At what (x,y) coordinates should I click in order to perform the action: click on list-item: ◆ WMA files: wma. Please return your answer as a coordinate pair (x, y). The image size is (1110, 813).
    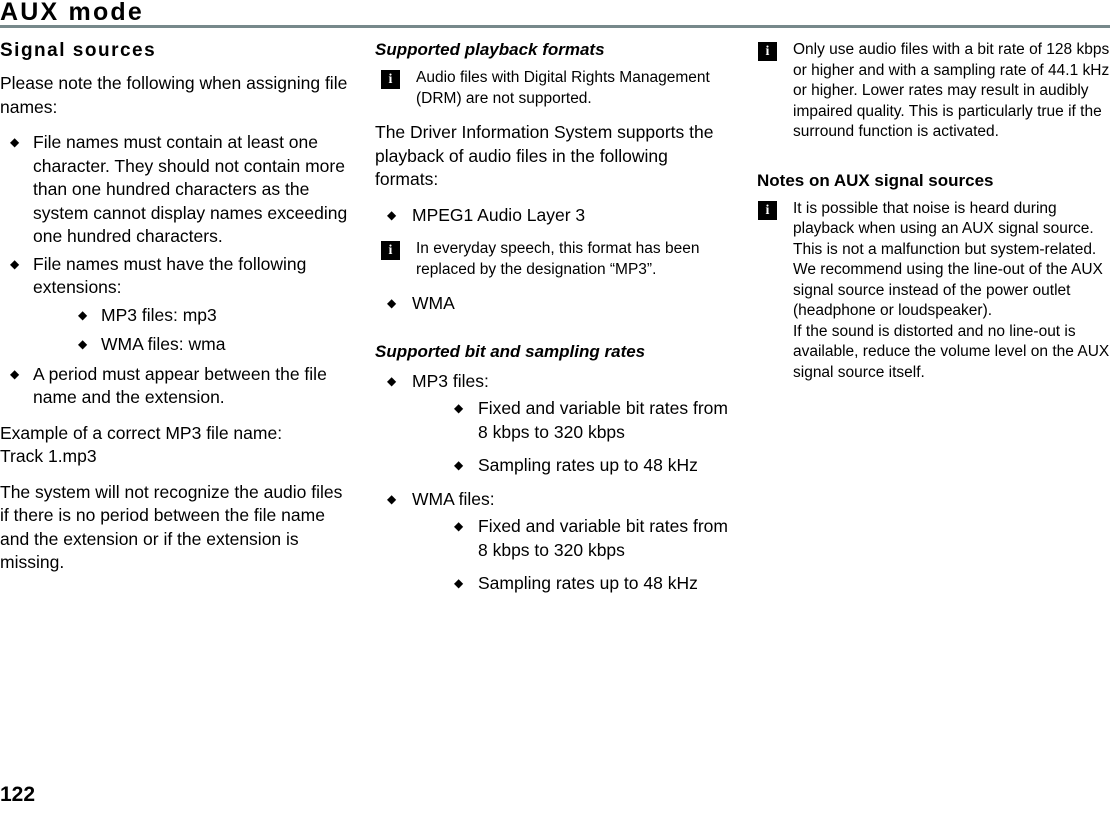
    Looking at the image, I should click on (192, 345).